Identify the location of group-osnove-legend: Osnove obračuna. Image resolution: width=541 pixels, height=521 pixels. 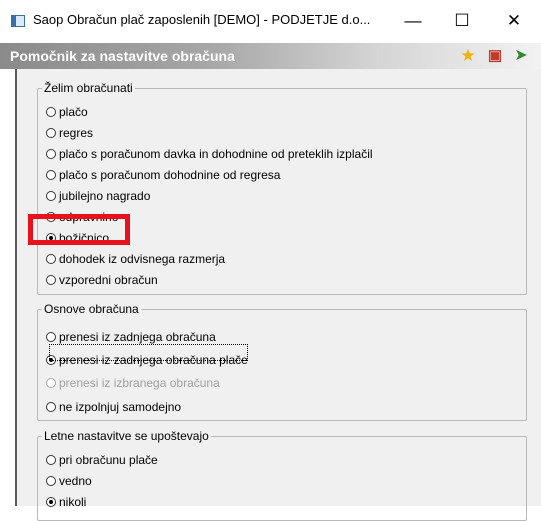
(91, 309).